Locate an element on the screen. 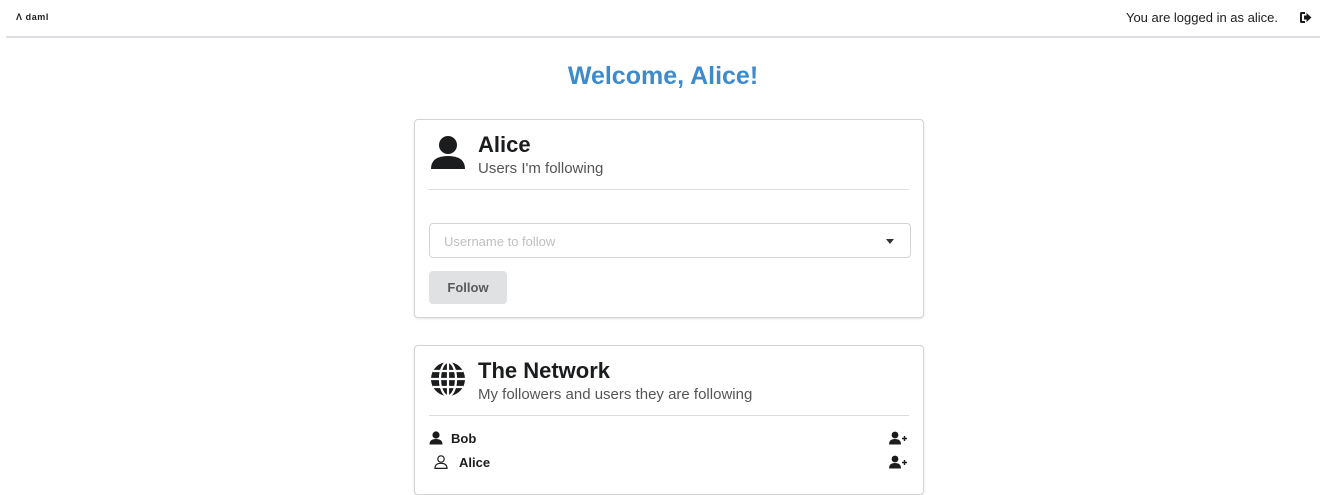 This screenshot has width=1326, height=495. network-user-name: Bob is located at coordinates (464, 438).